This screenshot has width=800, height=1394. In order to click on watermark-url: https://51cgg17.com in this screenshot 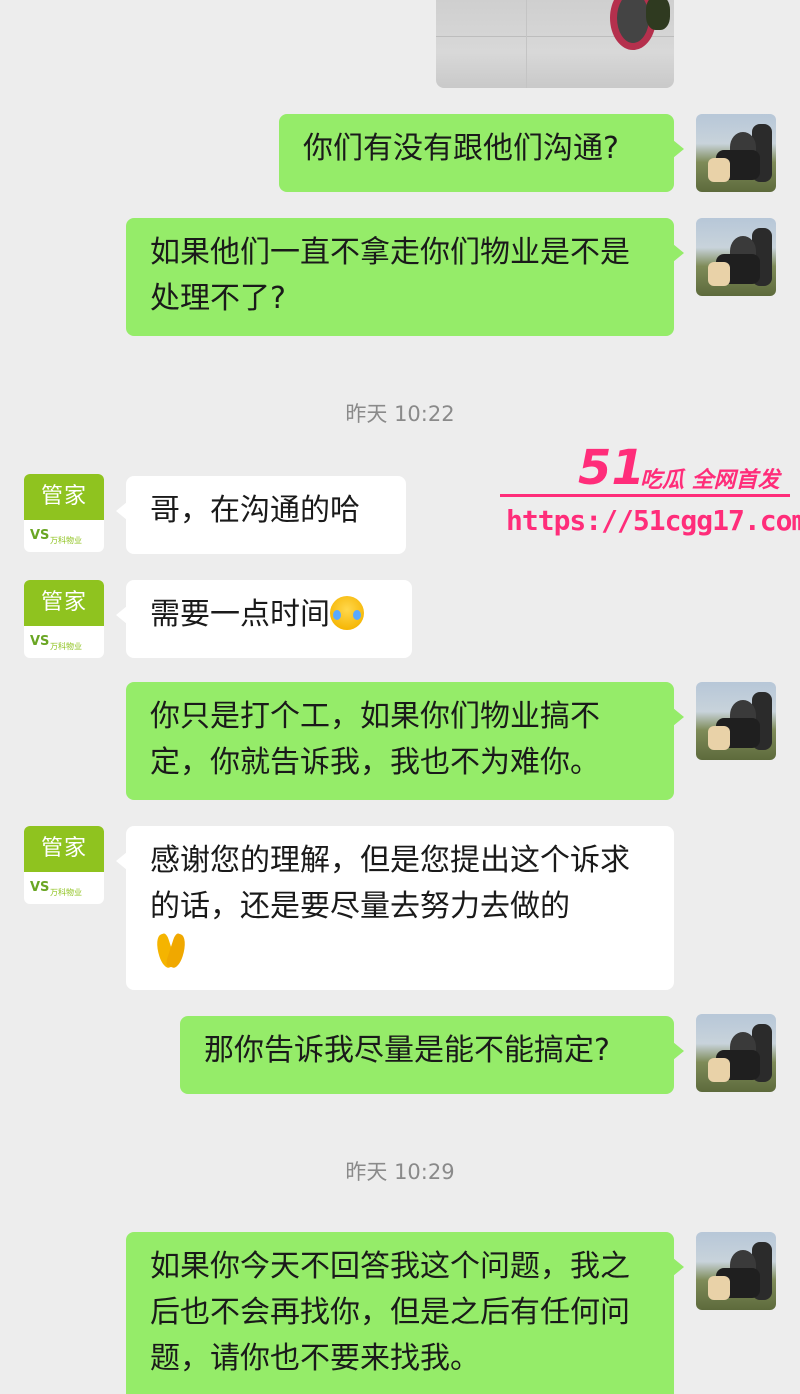, I will do `click(653, 520)`.